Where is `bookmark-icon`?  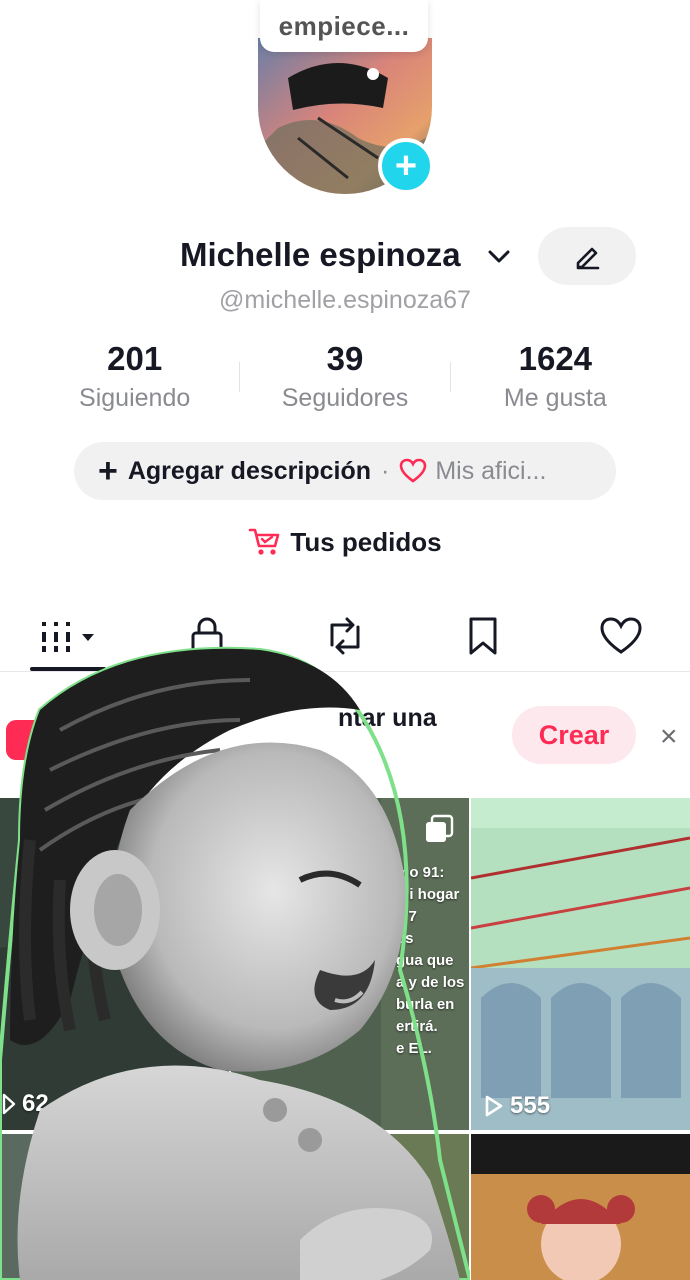 bookmark-icon is located at coordinates (483, 635).